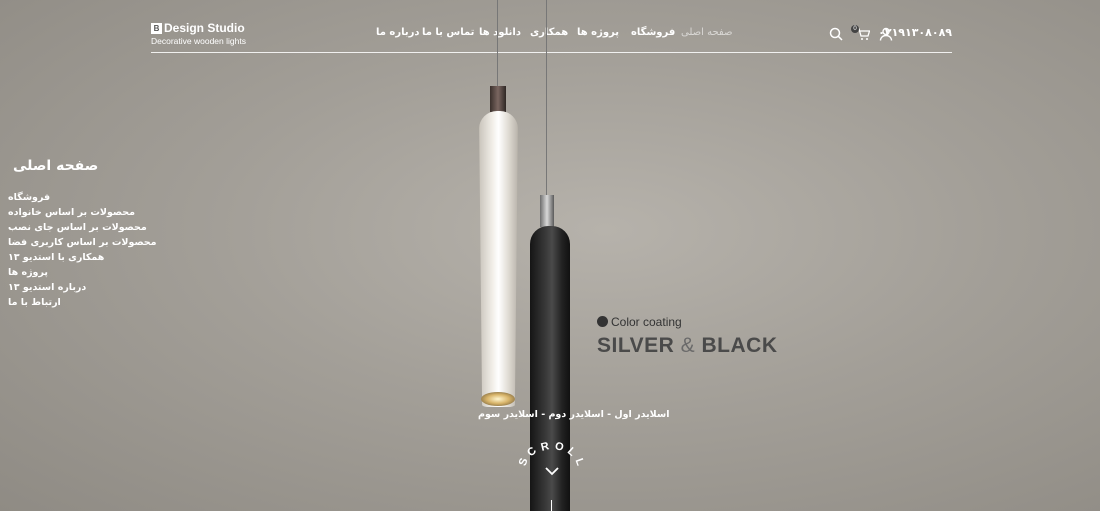 Image resolution: width=1100 pixels, height=511 pixels. Describe the element at coordinates (836, 34) in the screenshot. I see `search-icon` at that location.